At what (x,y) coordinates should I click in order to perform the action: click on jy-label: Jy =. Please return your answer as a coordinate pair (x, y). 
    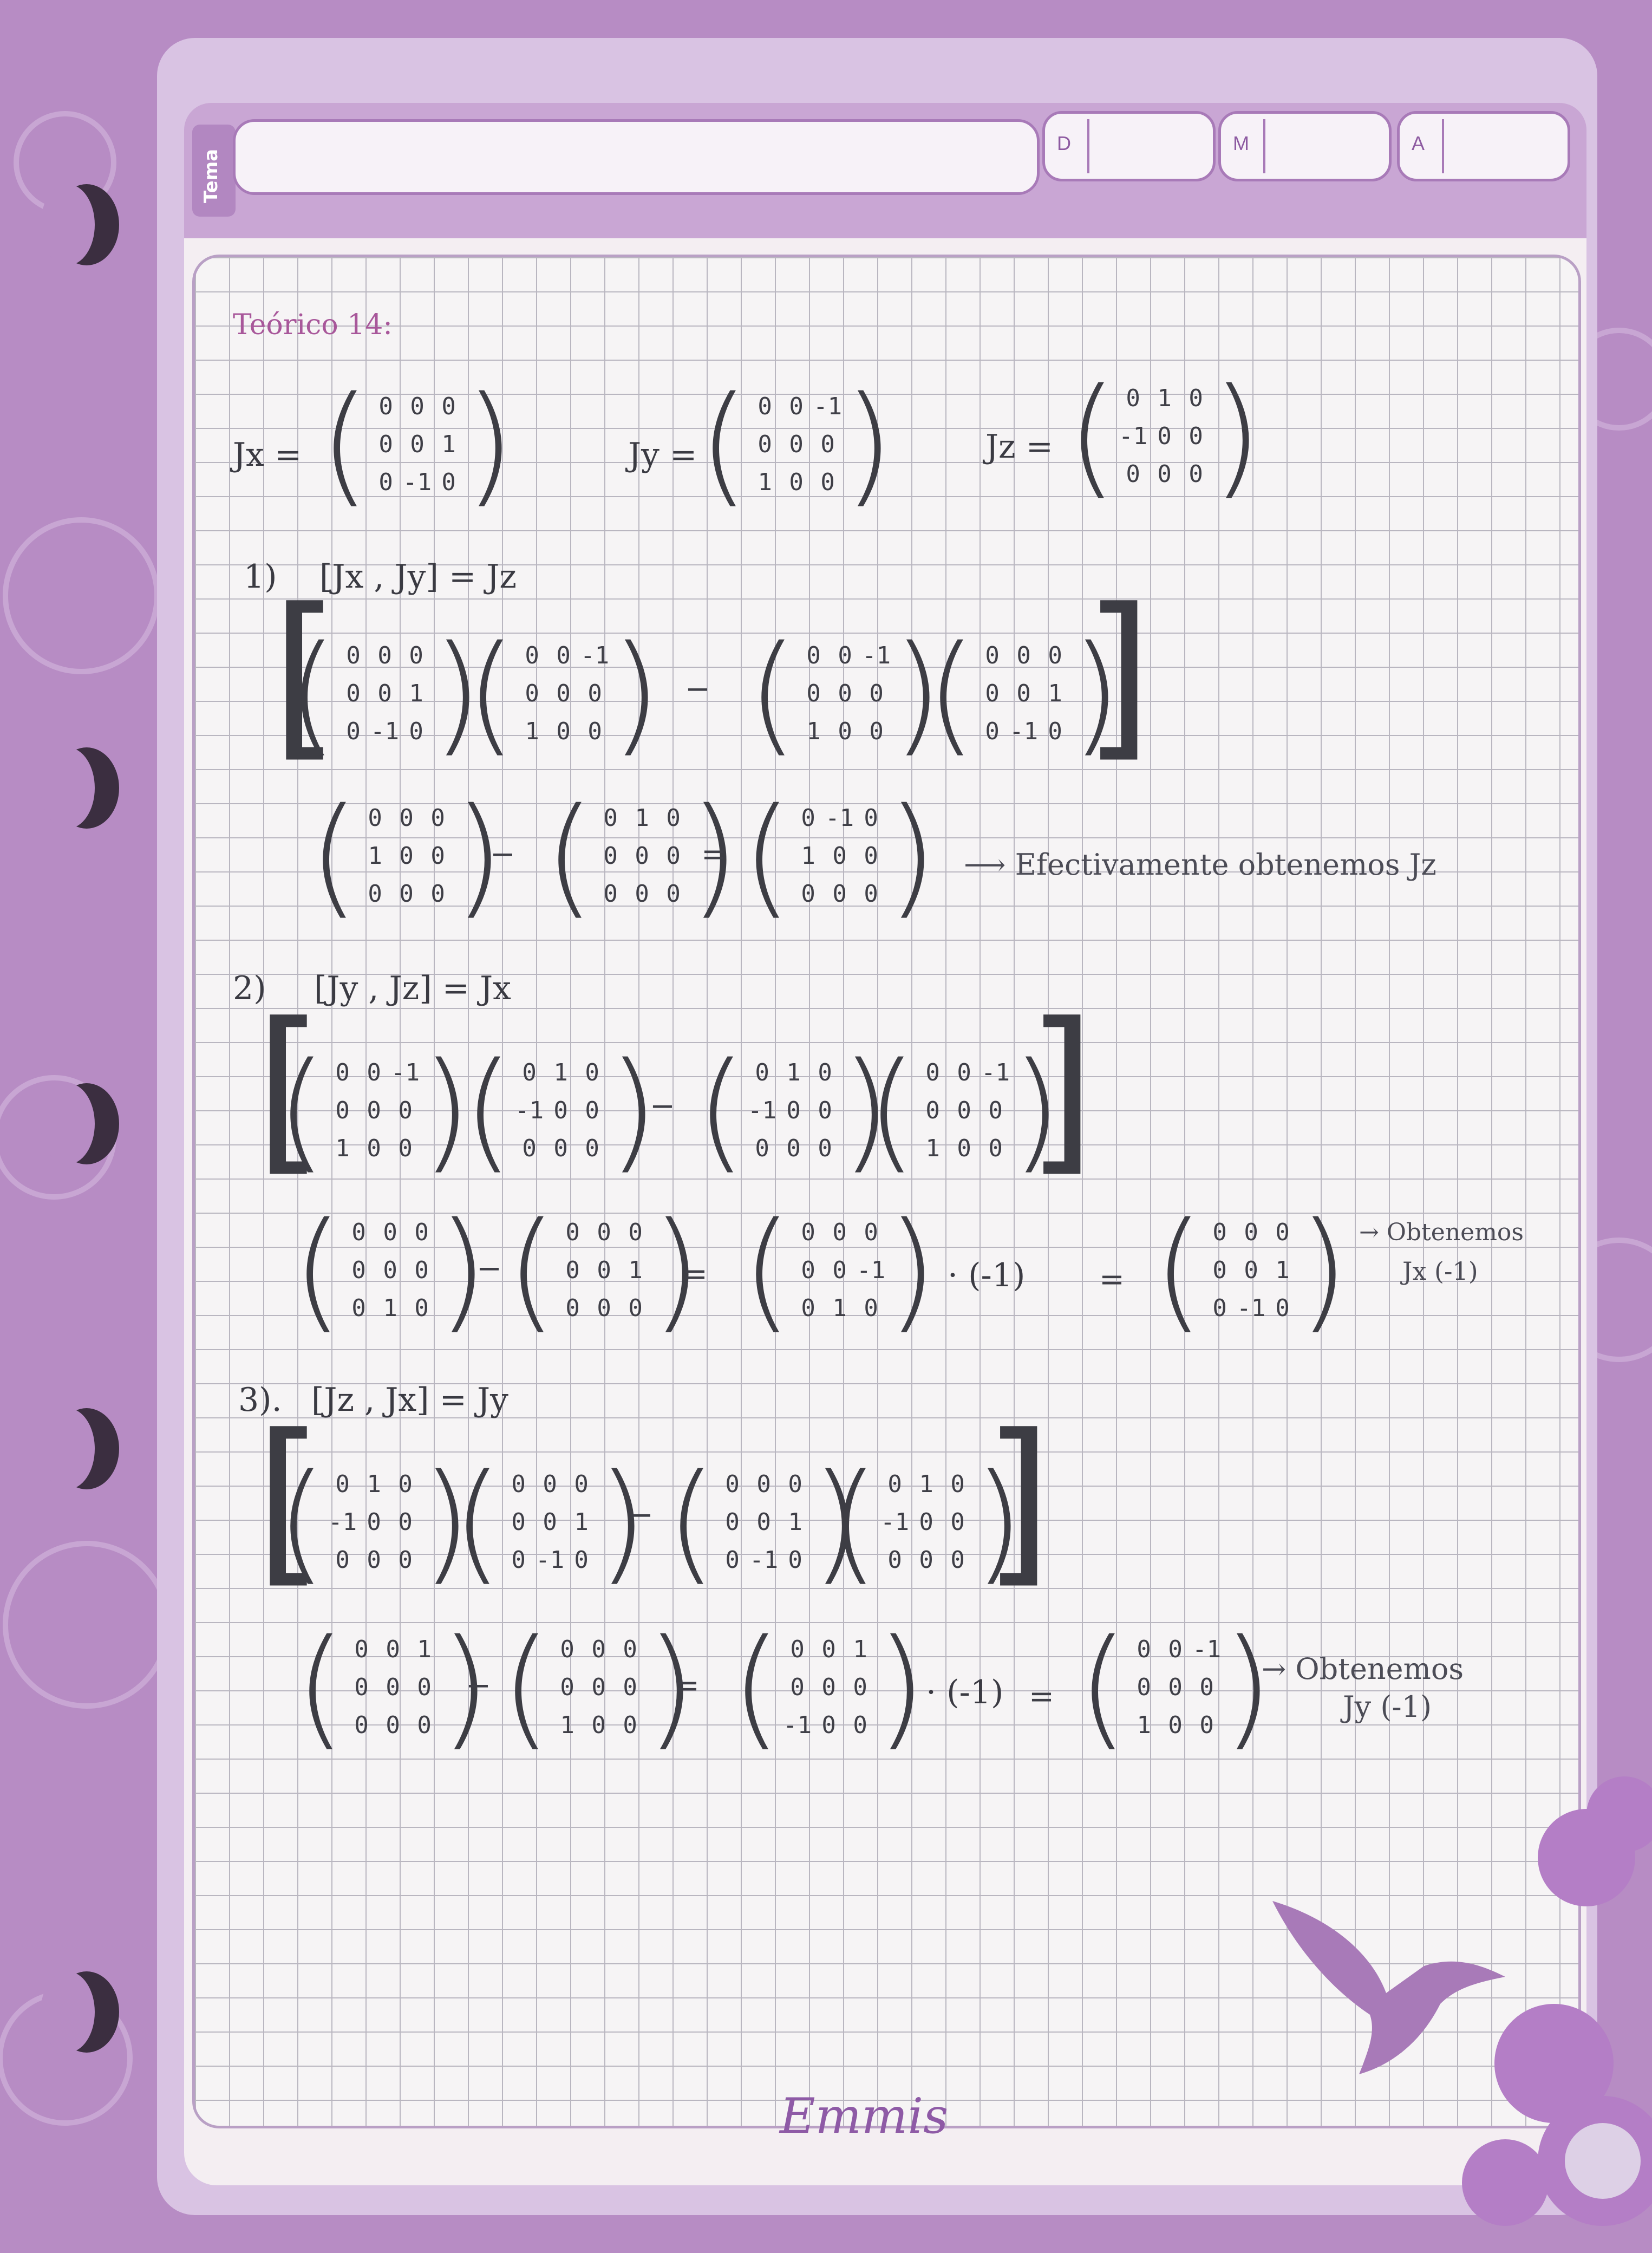
    Looking at the image, I should click on (662, 455).